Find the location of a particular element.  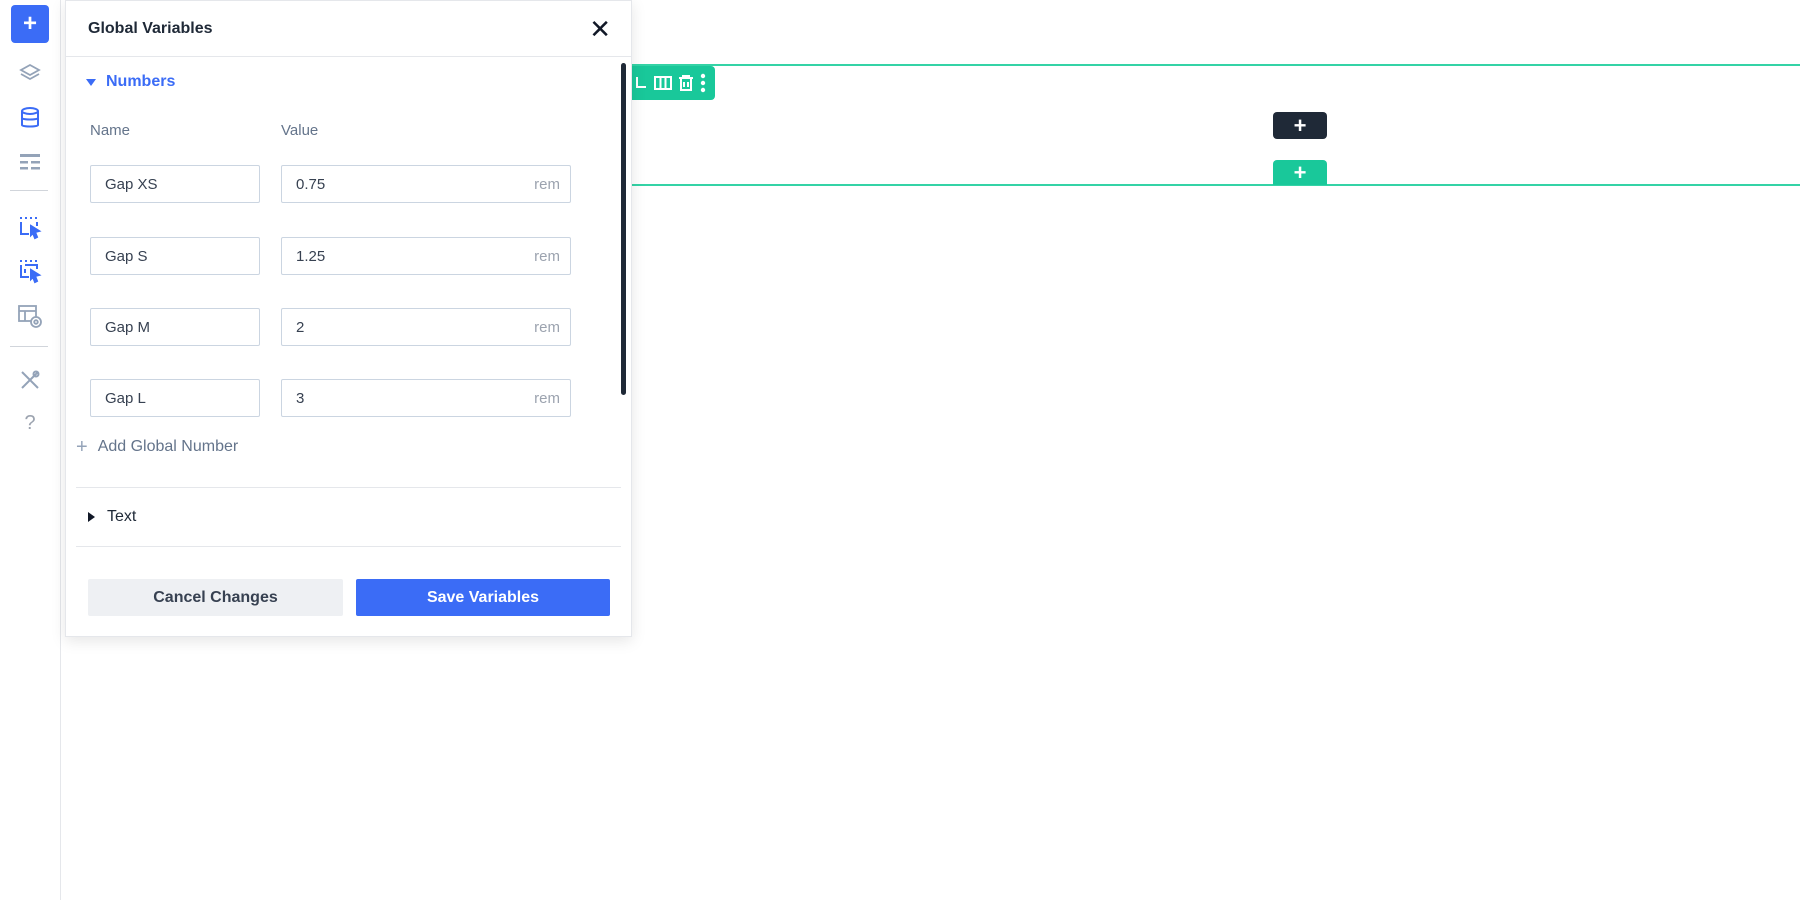

columns-icon is located at coordinates (663, 83).